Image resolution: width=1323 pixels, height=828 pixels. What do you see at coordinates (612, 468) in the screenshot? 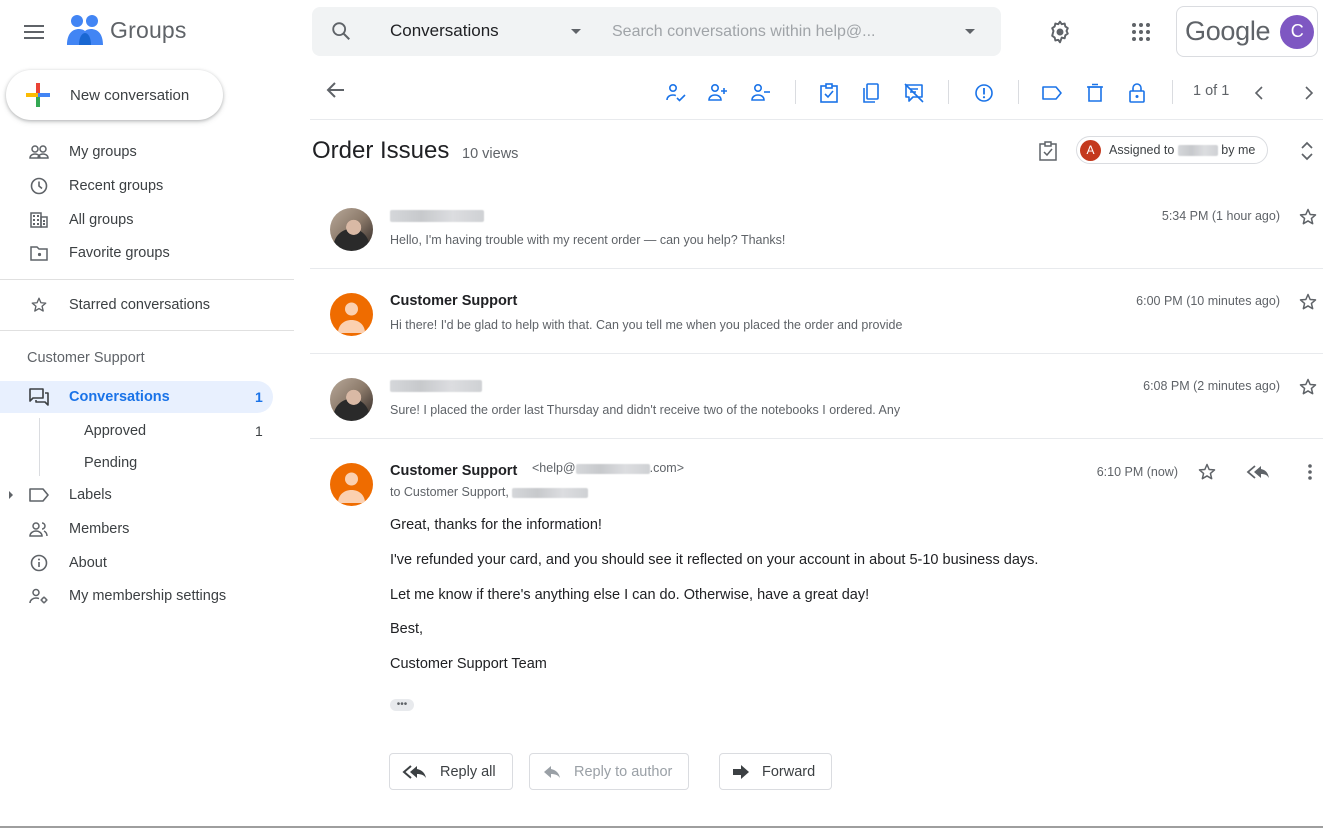
I see `redacted-domain` at bounding box center [612, 468].